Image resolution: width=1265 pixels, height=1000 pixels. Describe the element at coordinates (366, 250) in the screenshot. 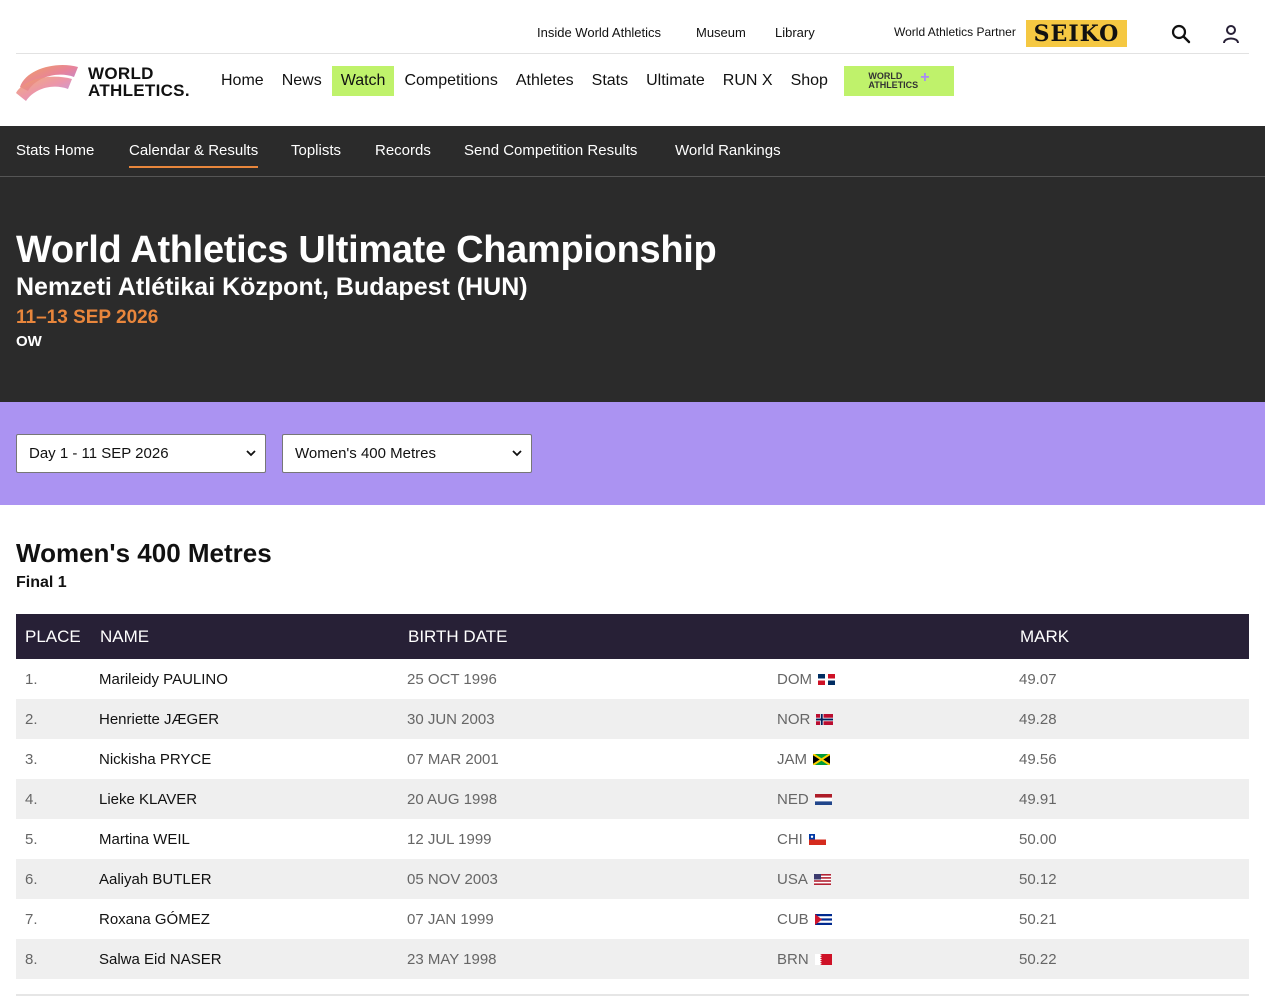

I see `competition-title: World Athletics Ultimate Championship` at that location.